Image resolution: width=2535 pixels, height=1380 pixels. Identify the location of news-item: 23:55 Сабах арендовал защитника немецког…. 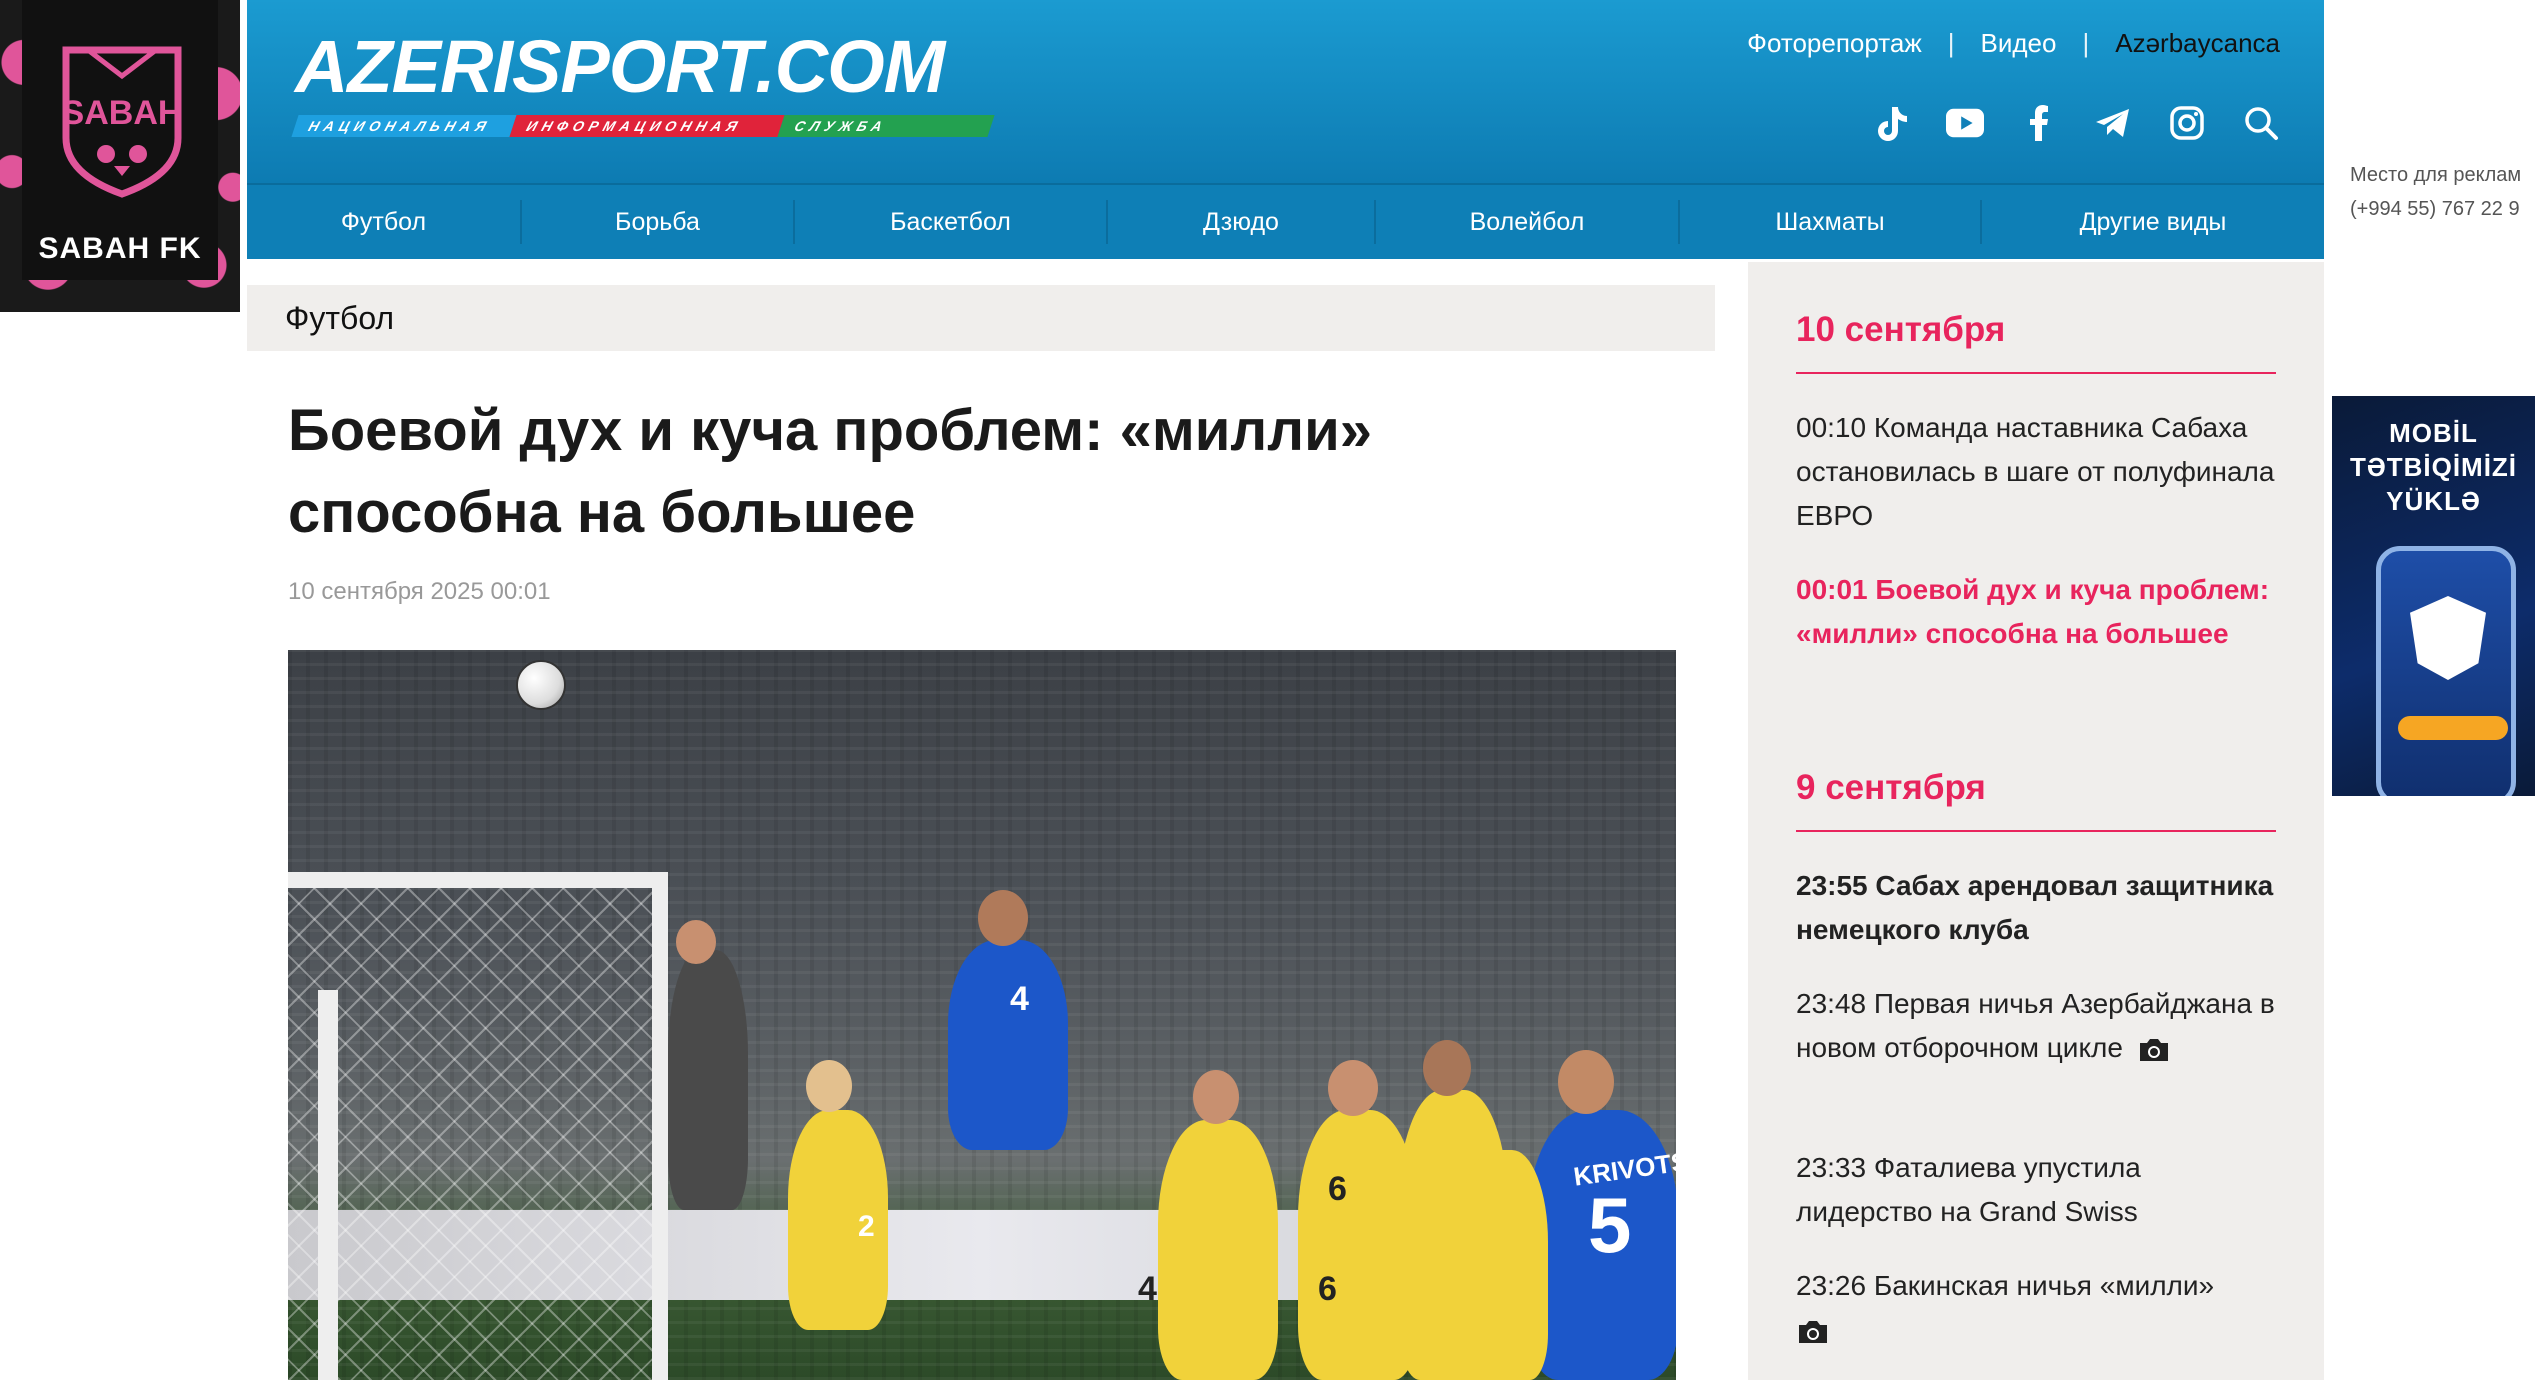
(2036, 908).